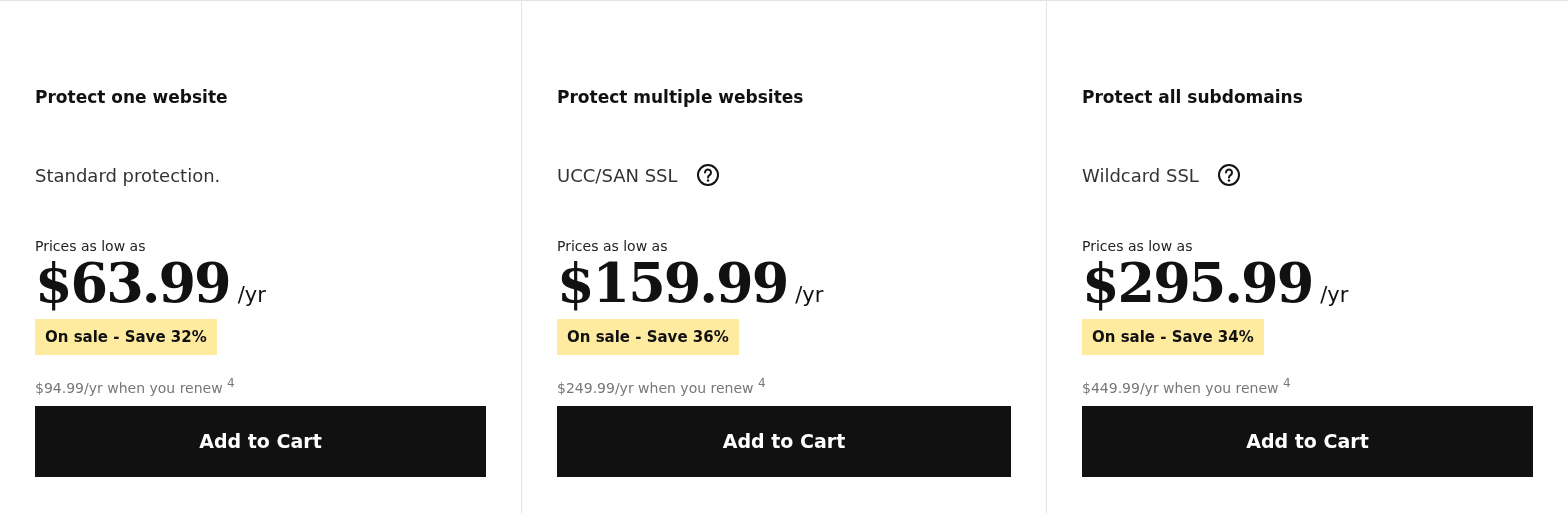  I want to click on sale-badge: On sale - Save 36%, so click(648, 337).